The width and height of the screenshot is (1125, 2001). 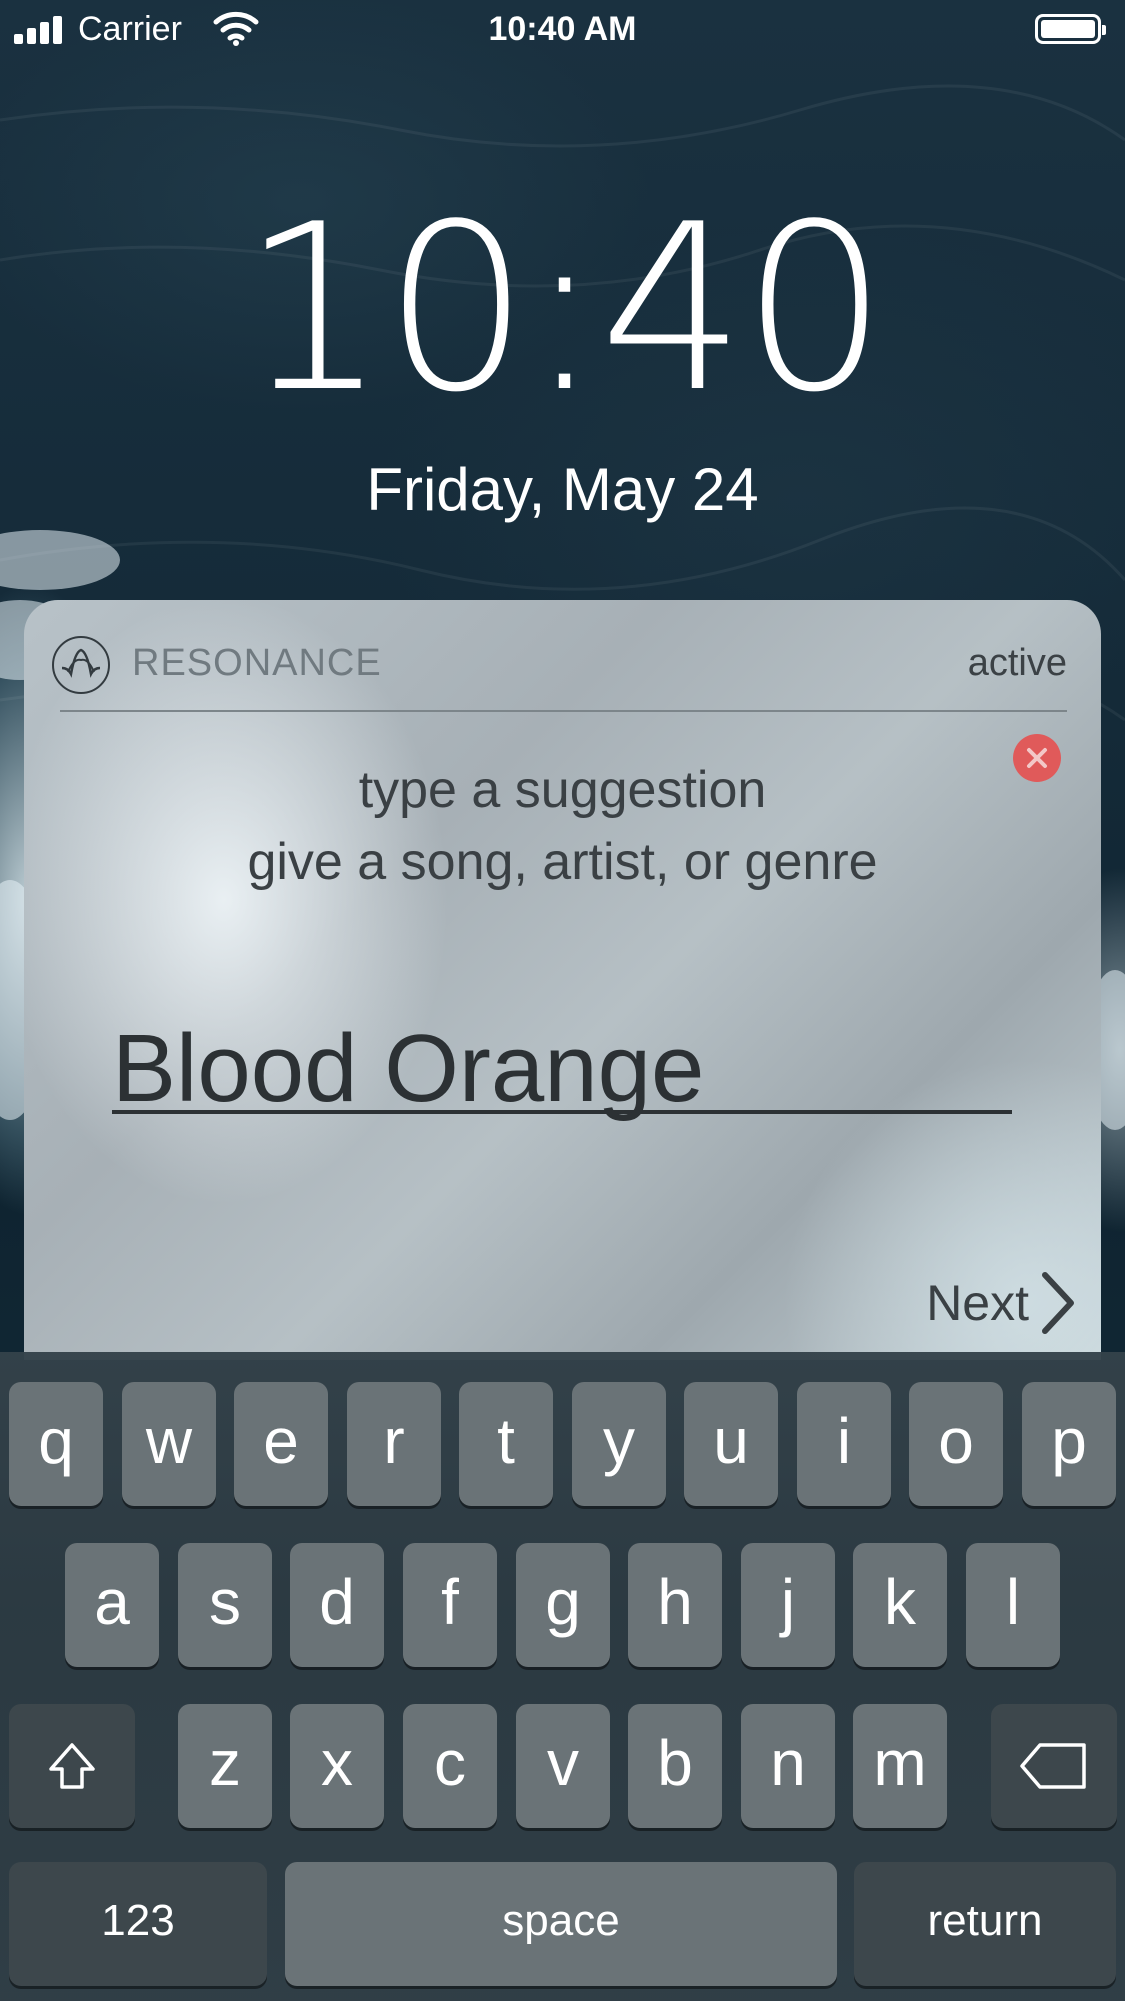 What do you see at coordinates (563, 1605) in the screenshot?
I see `key-g: g` at bounding box center [563, 1605].